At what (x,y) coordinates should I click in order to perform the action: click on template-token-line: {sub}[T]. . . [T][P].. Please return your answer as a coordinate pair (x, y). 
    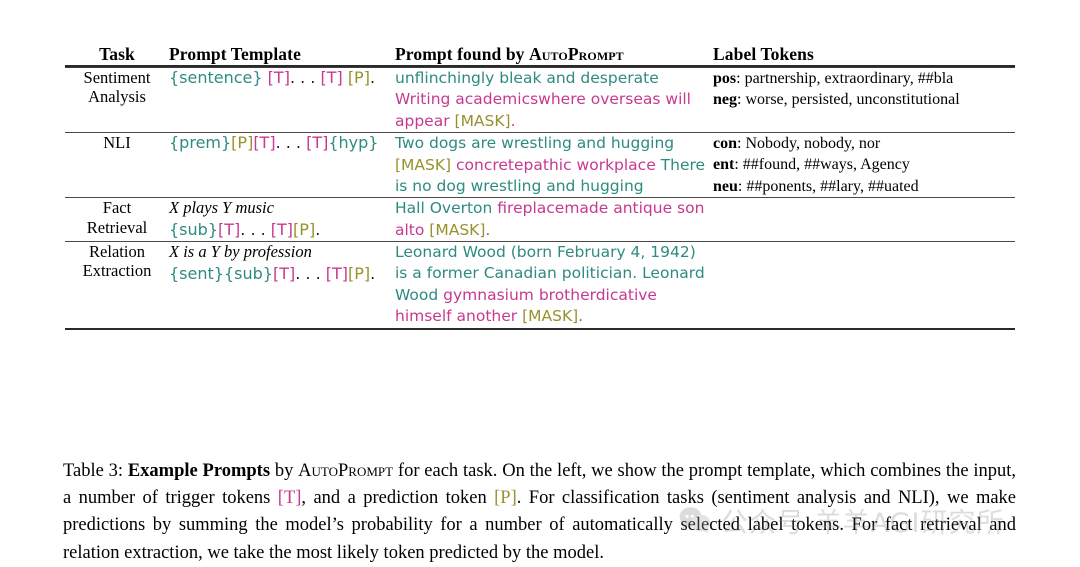
    Looking at the image, I should click on (282, 230).